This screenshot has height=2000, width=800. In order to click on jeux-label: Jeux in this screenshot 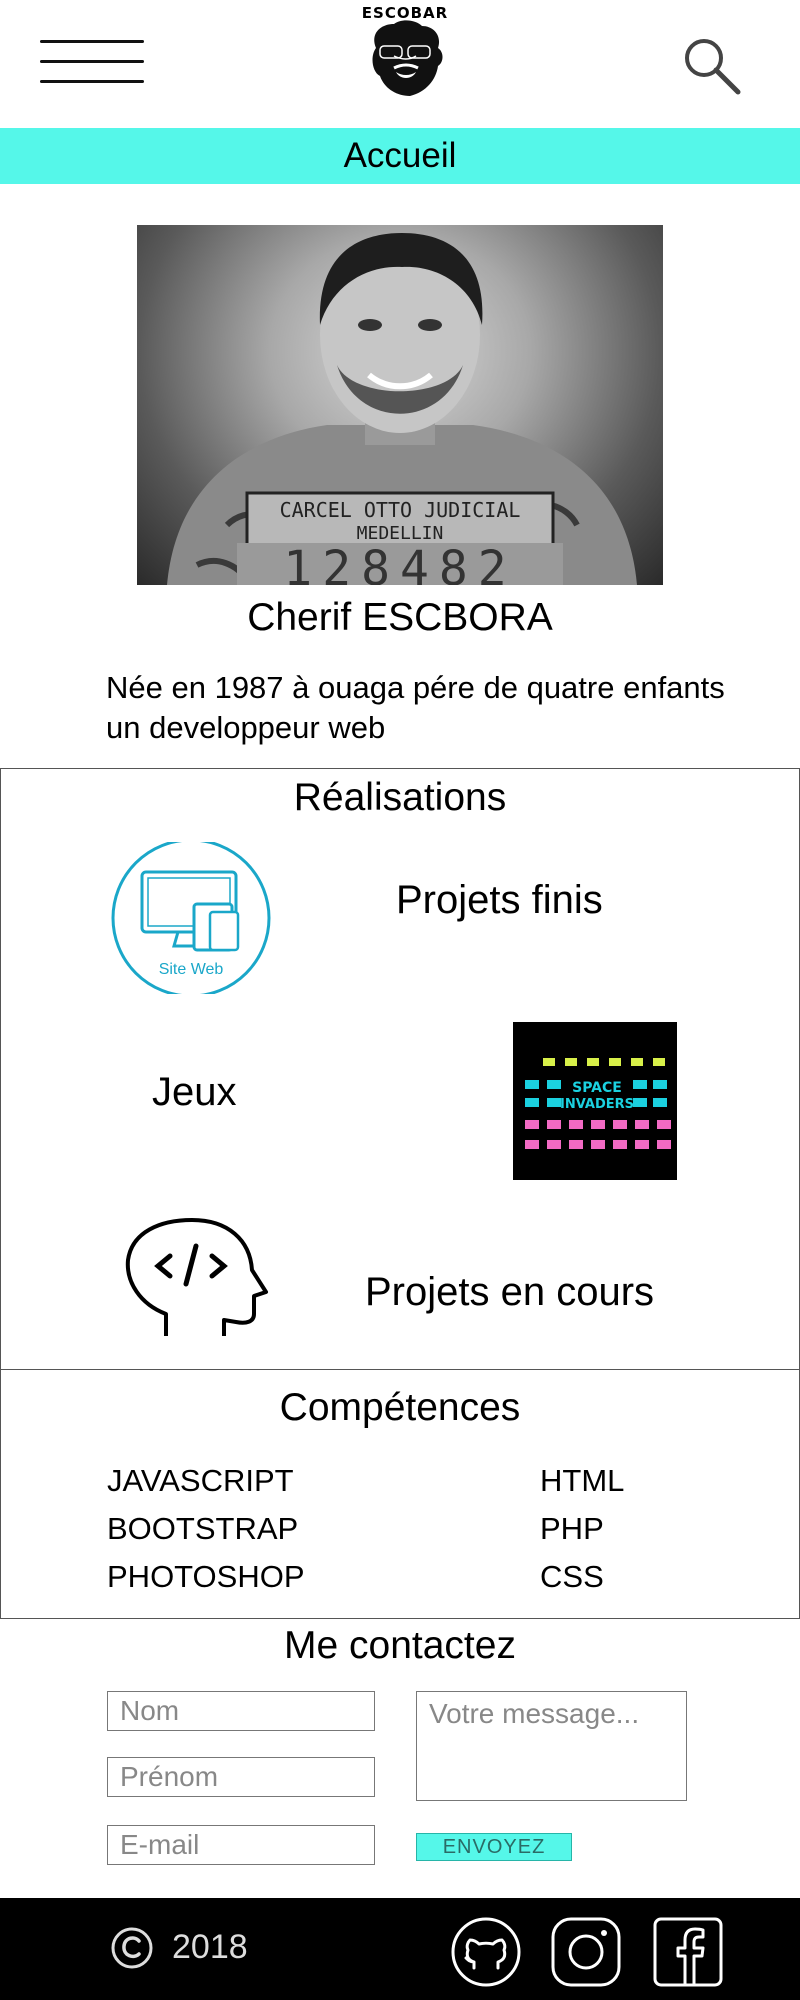, I will do `click(194, 1092)`.